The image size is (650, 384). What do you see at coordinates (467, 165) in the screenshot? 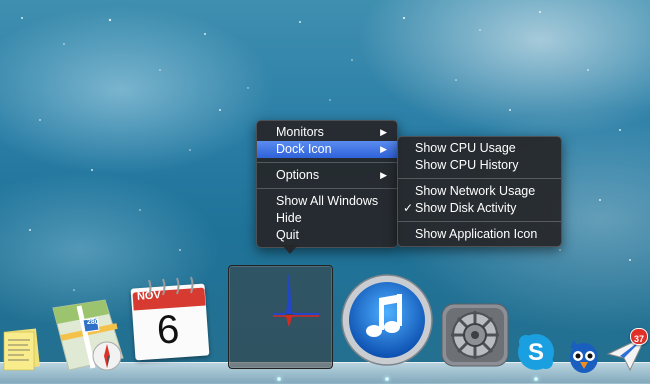
I see `menu-item-label: Show CPU History` at bounding box center [467, 165].